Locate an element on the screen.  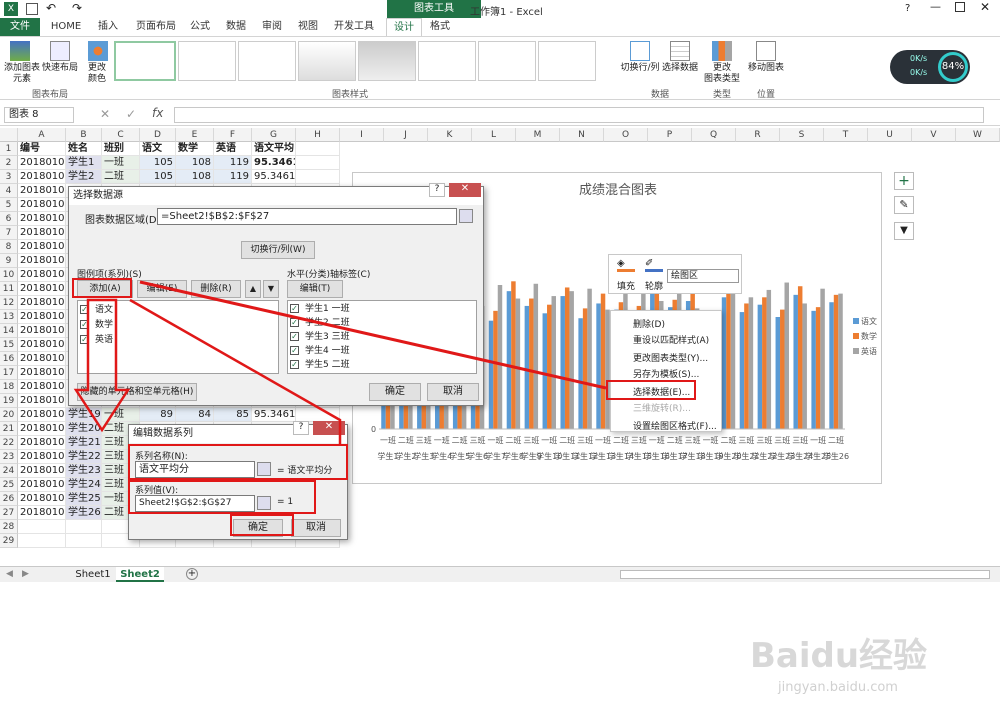
annotation-arrows is located at coordinates (340, 362).